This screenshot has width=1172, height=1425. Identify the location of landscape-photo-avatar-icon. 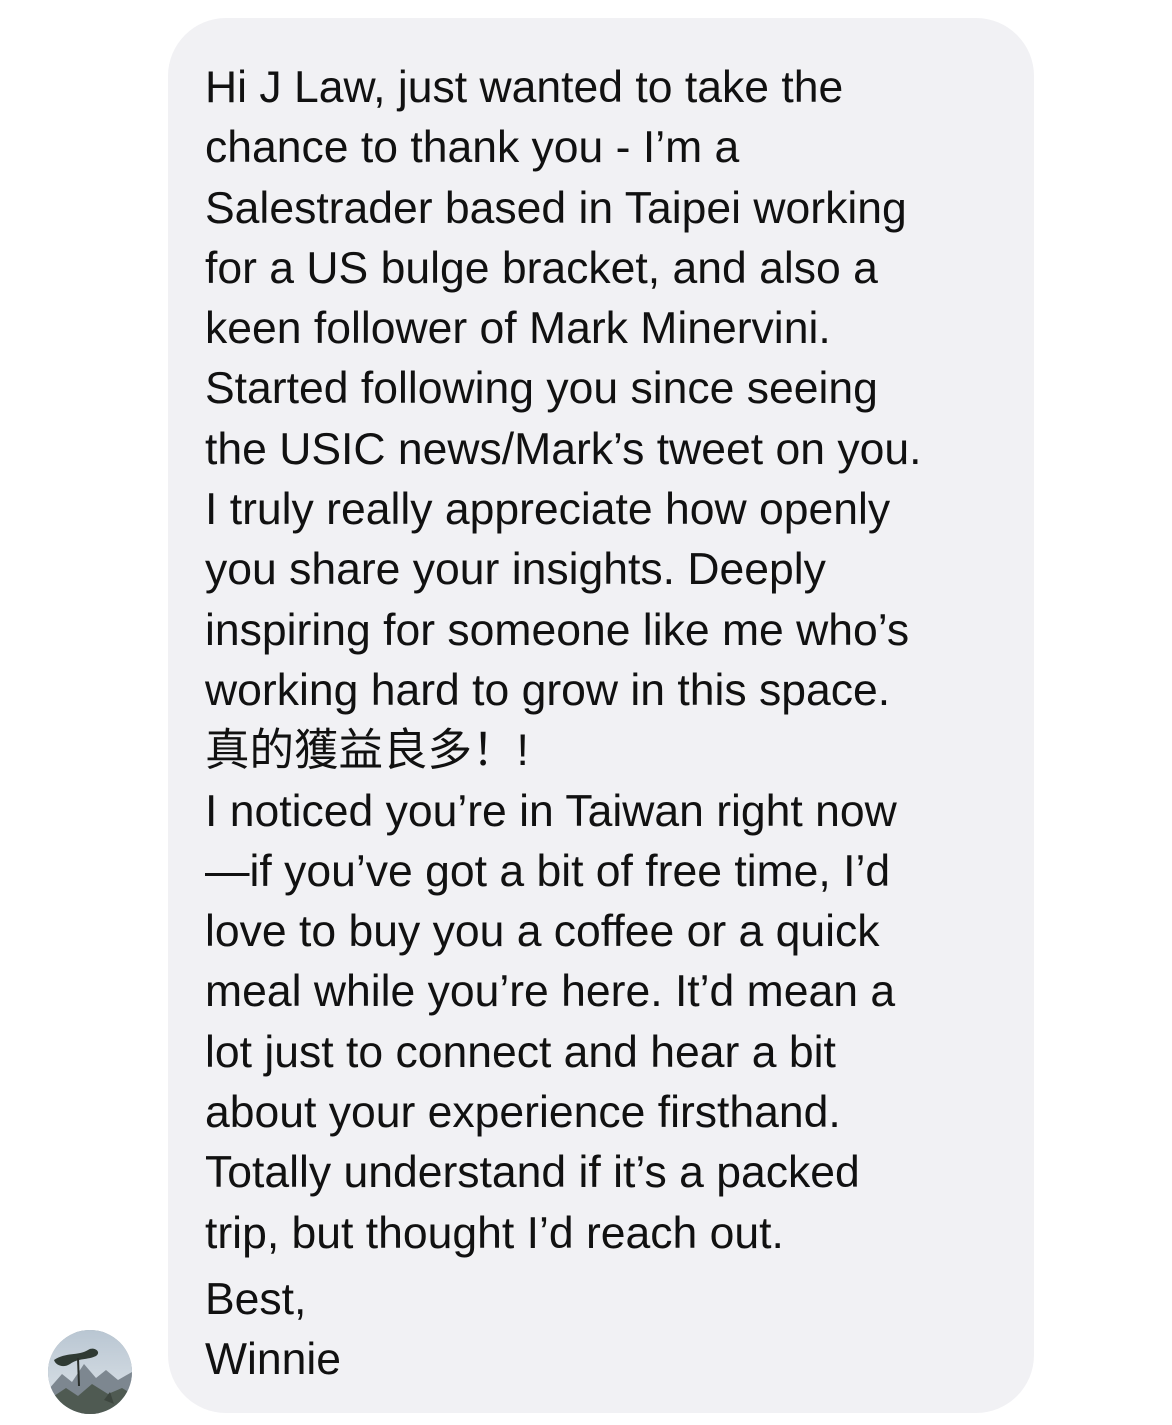
(90, 1372).